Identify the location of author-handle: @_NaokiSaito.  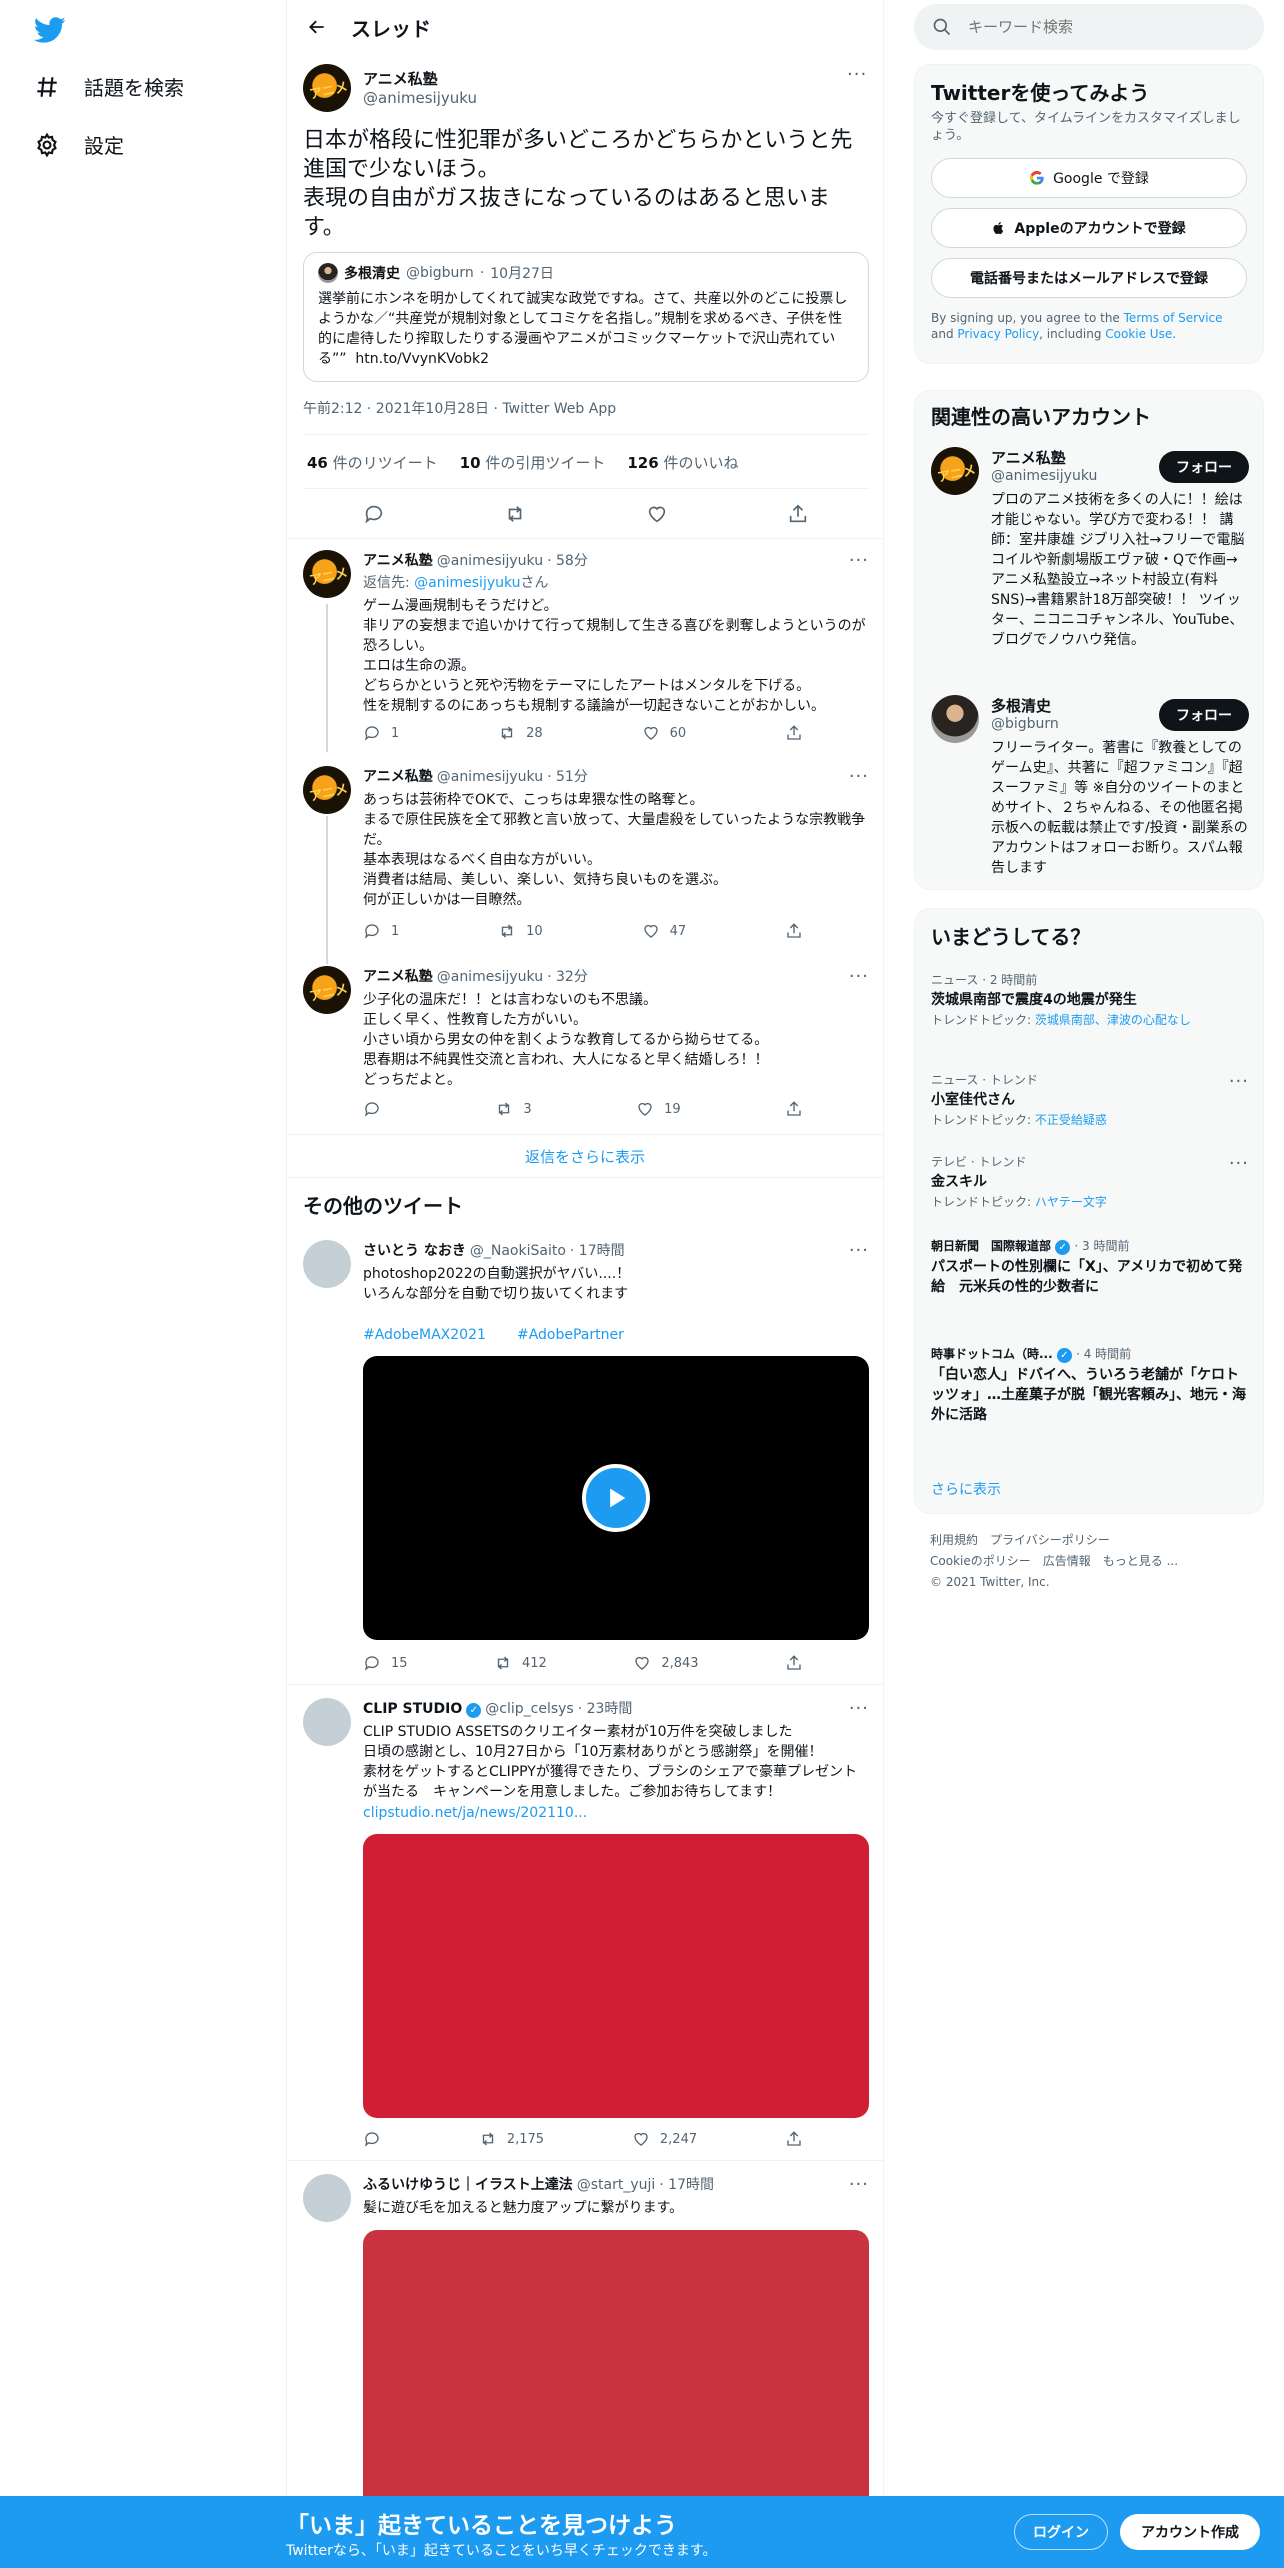
(518, 1251).